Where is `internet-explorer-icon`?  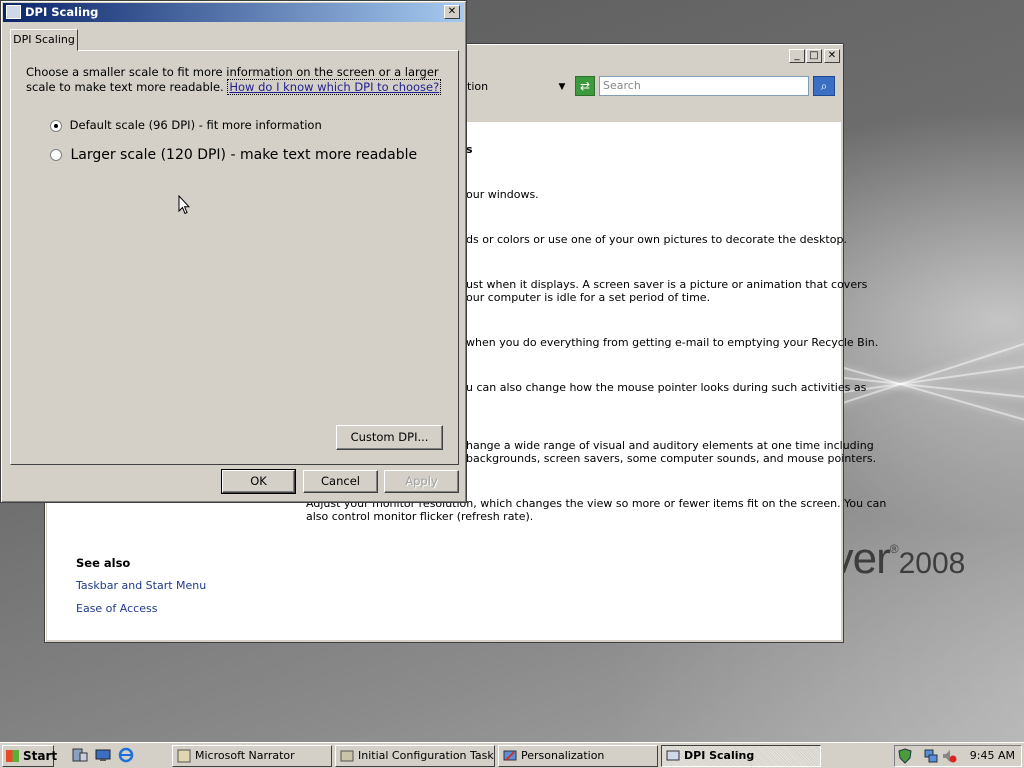
internet-explorer-icon is located at coordinates (126, 755).